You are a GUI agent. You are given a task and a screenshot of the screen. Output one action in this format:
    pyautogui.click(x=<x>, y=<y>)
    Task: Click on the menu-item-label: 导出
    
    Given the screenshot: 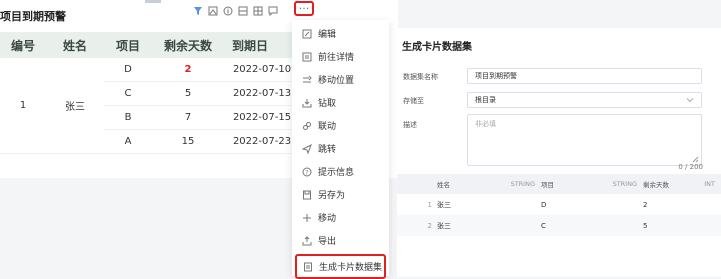 What is the action you would take?
    pyautogui.click(x=327, y=242)
    